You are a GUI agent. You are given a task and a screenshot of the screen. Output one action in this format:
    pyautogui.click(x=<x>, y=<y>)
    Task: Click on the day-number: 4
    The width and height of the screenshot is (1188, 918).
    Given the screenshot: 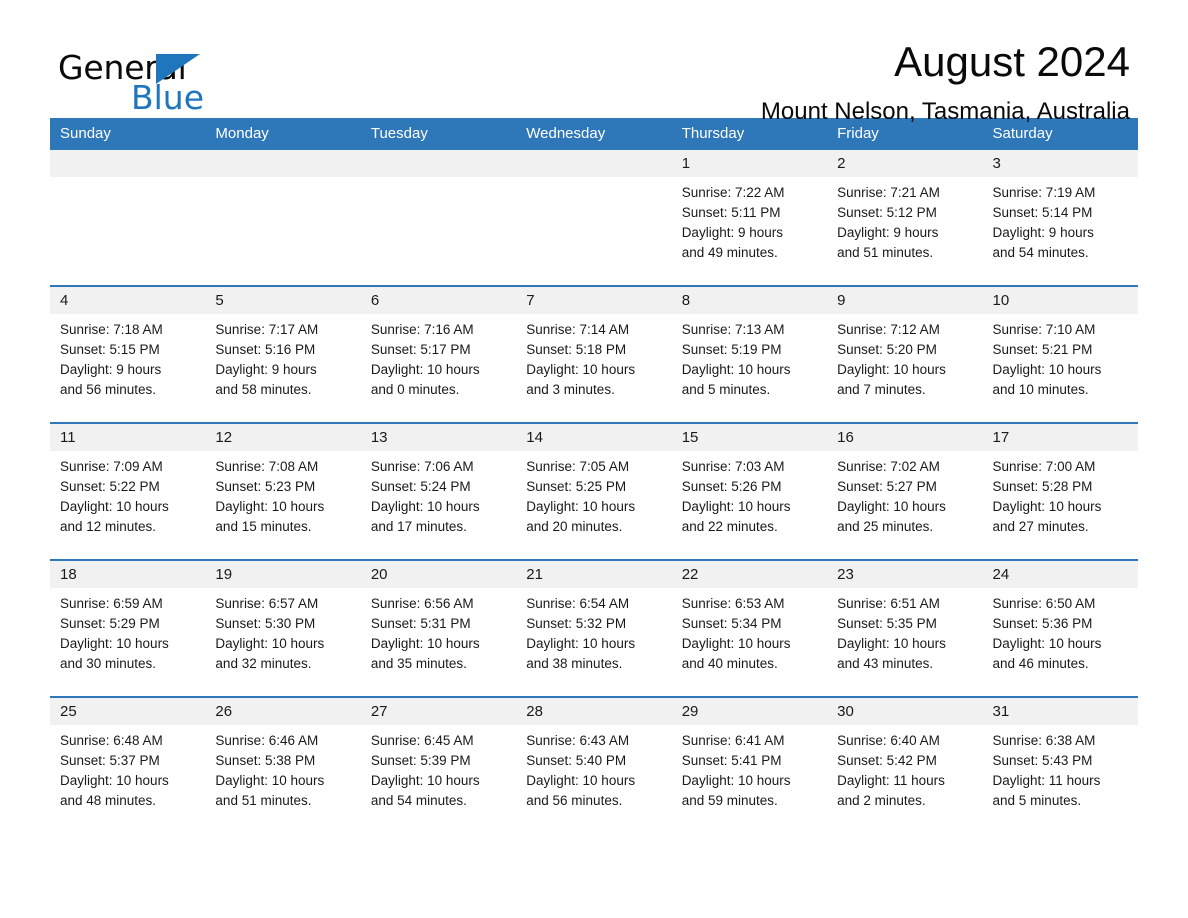 What is the action you would take?
    pyautogui.click(x=128, y=300)
    